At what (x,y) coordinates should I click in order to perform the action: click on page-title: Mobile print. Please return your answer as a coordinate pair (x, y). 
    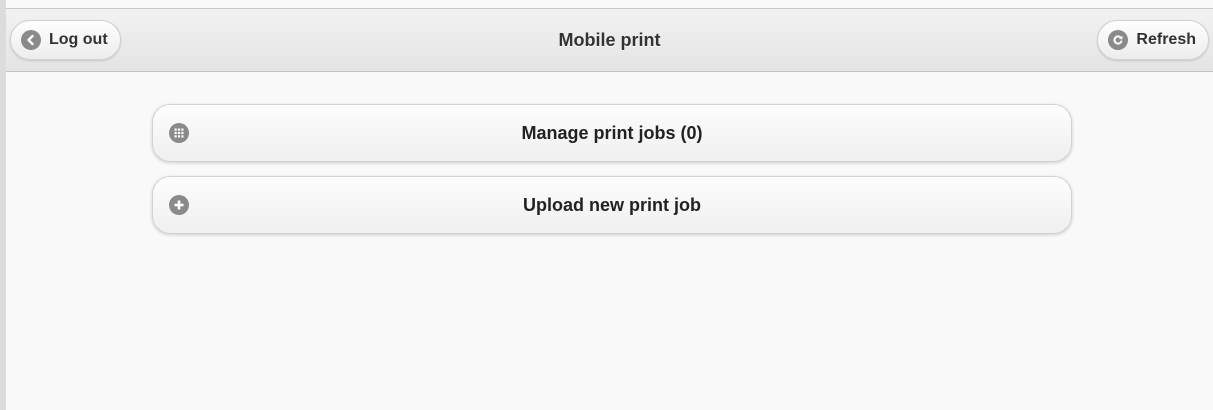
    Looking at the image, I should click on (609, 40).